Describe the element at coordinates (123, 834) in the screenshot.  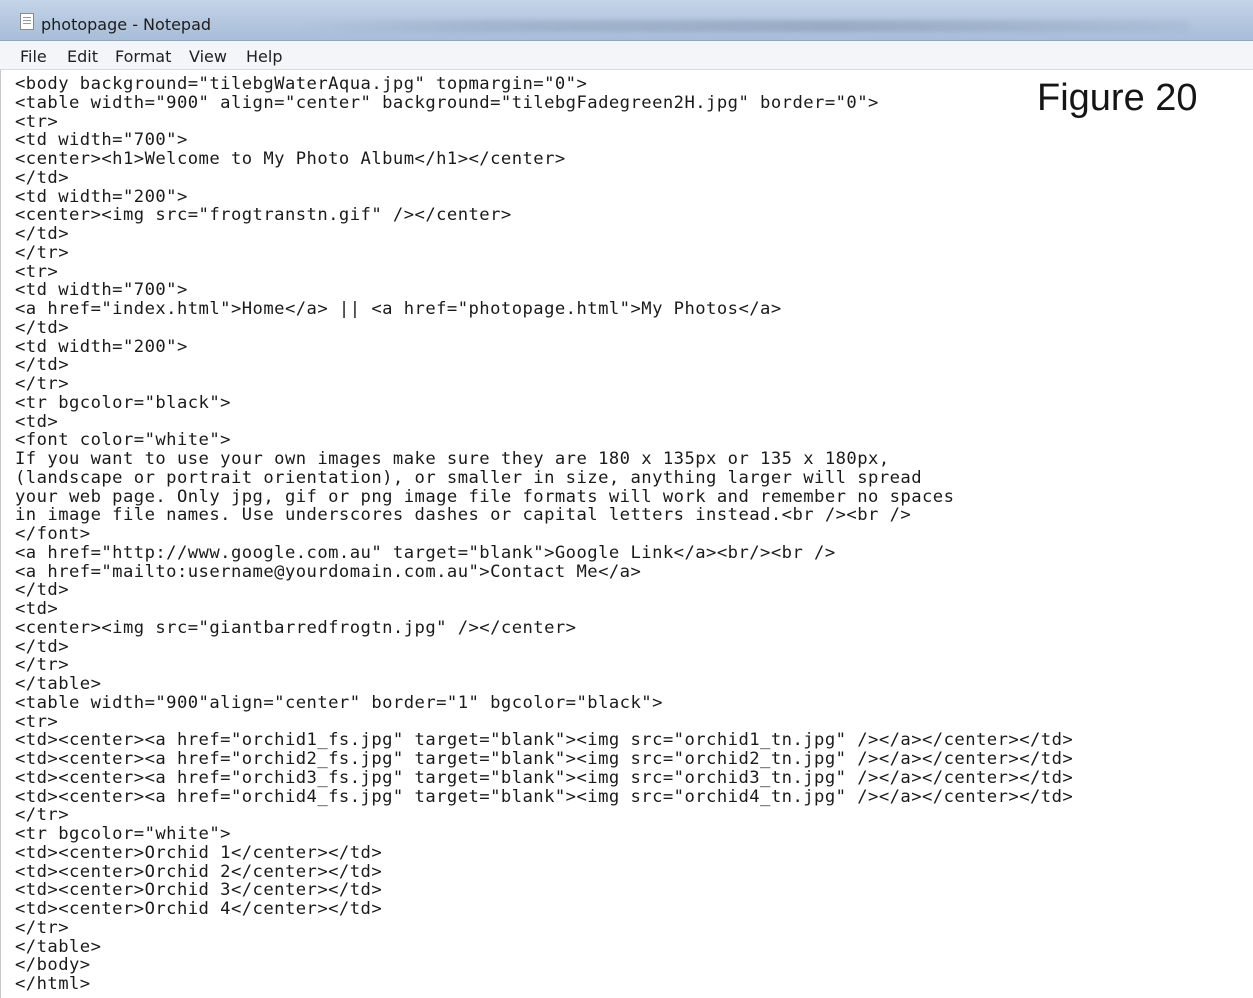
I see `code-line: <tr bgcolor="white">` at that location.